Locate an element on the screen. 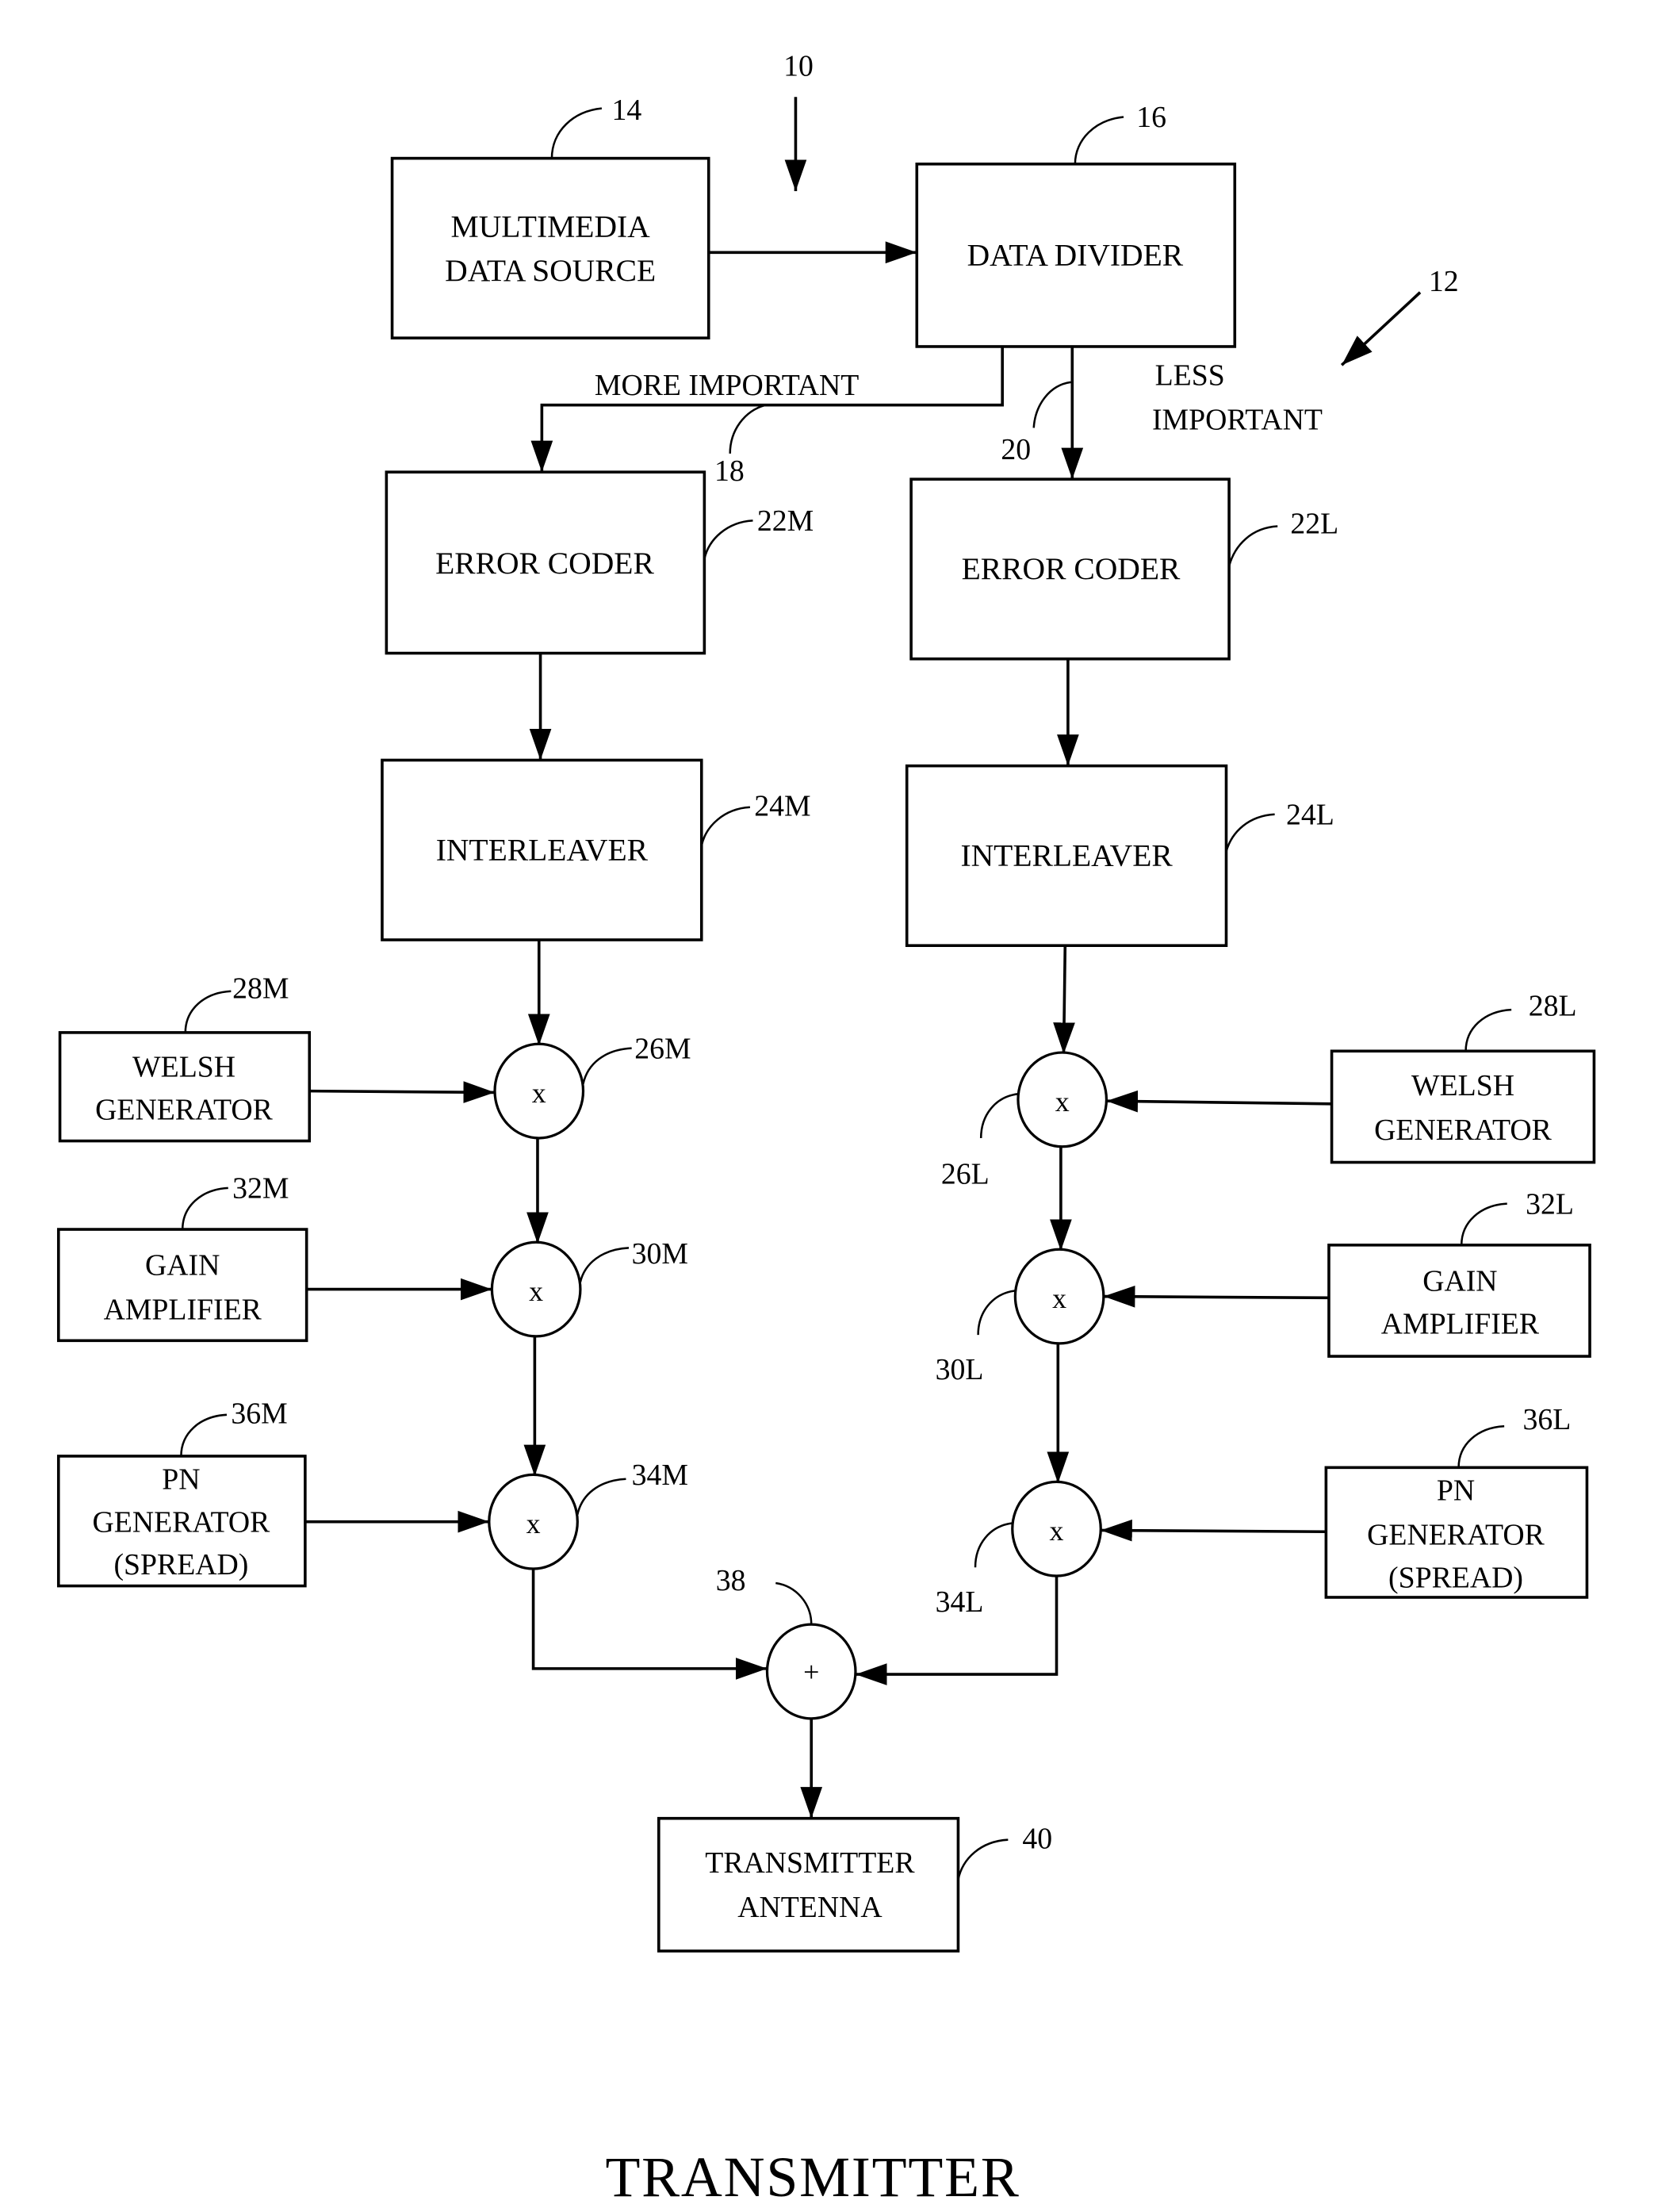  ref-label-26l: 26L is located at coordinates (966, 1174).